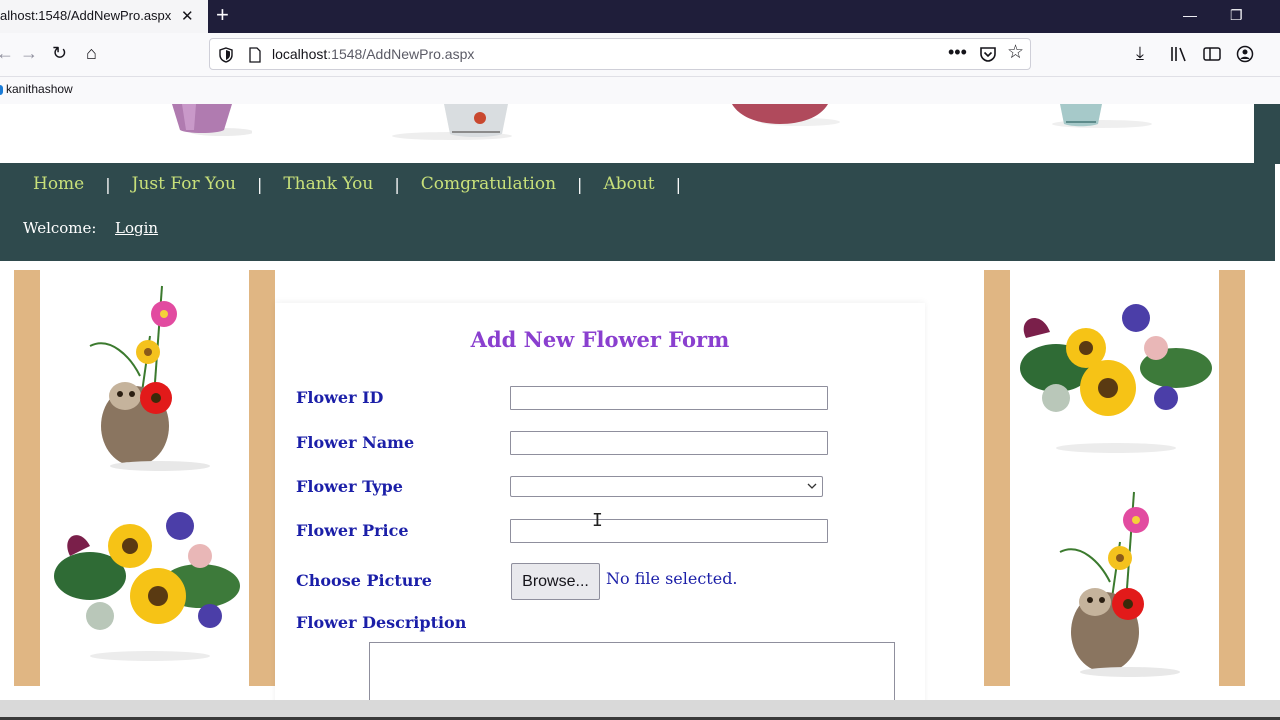 The width and height of the screenshot is (1280, 720). What do you see at coordinates (1267, 134) in the screenshot?
I see `banner-side-bar` at bounding box center [1267, 134].